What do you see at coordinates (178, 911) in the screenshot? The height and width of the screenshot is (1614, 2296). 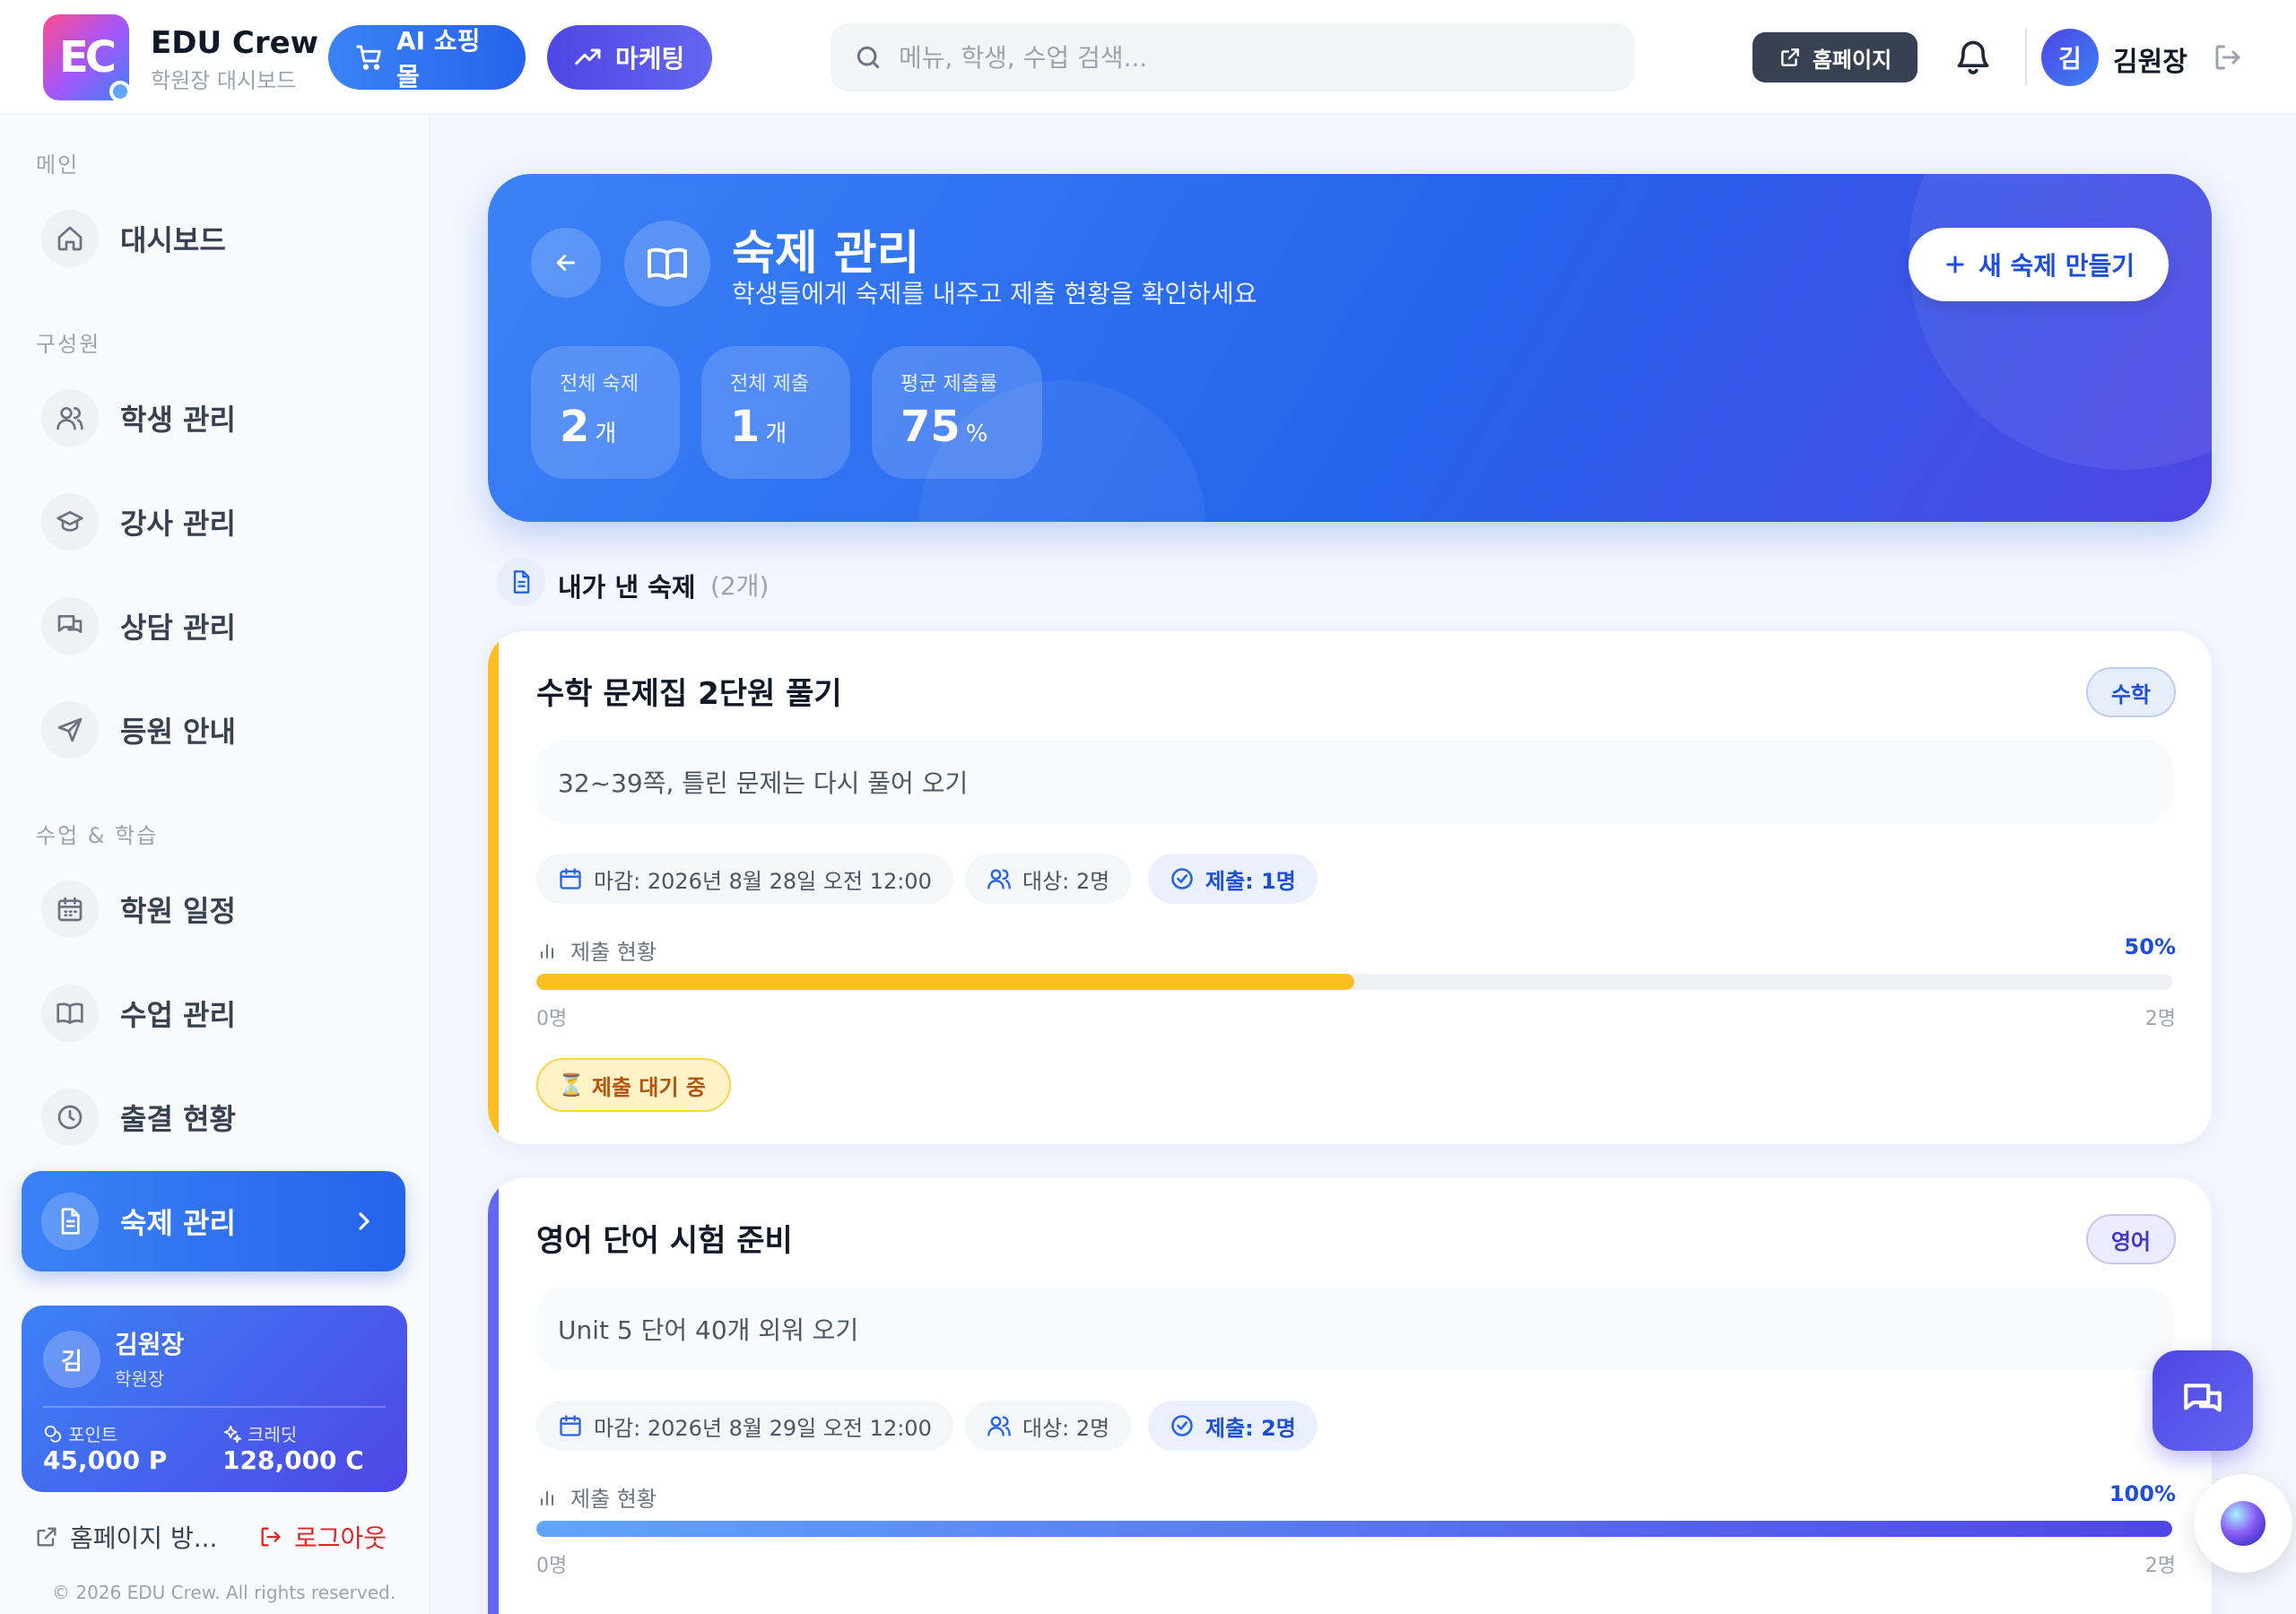 I see `sidebar-item-label: 학원 일정` at bounding box center [178, 911].